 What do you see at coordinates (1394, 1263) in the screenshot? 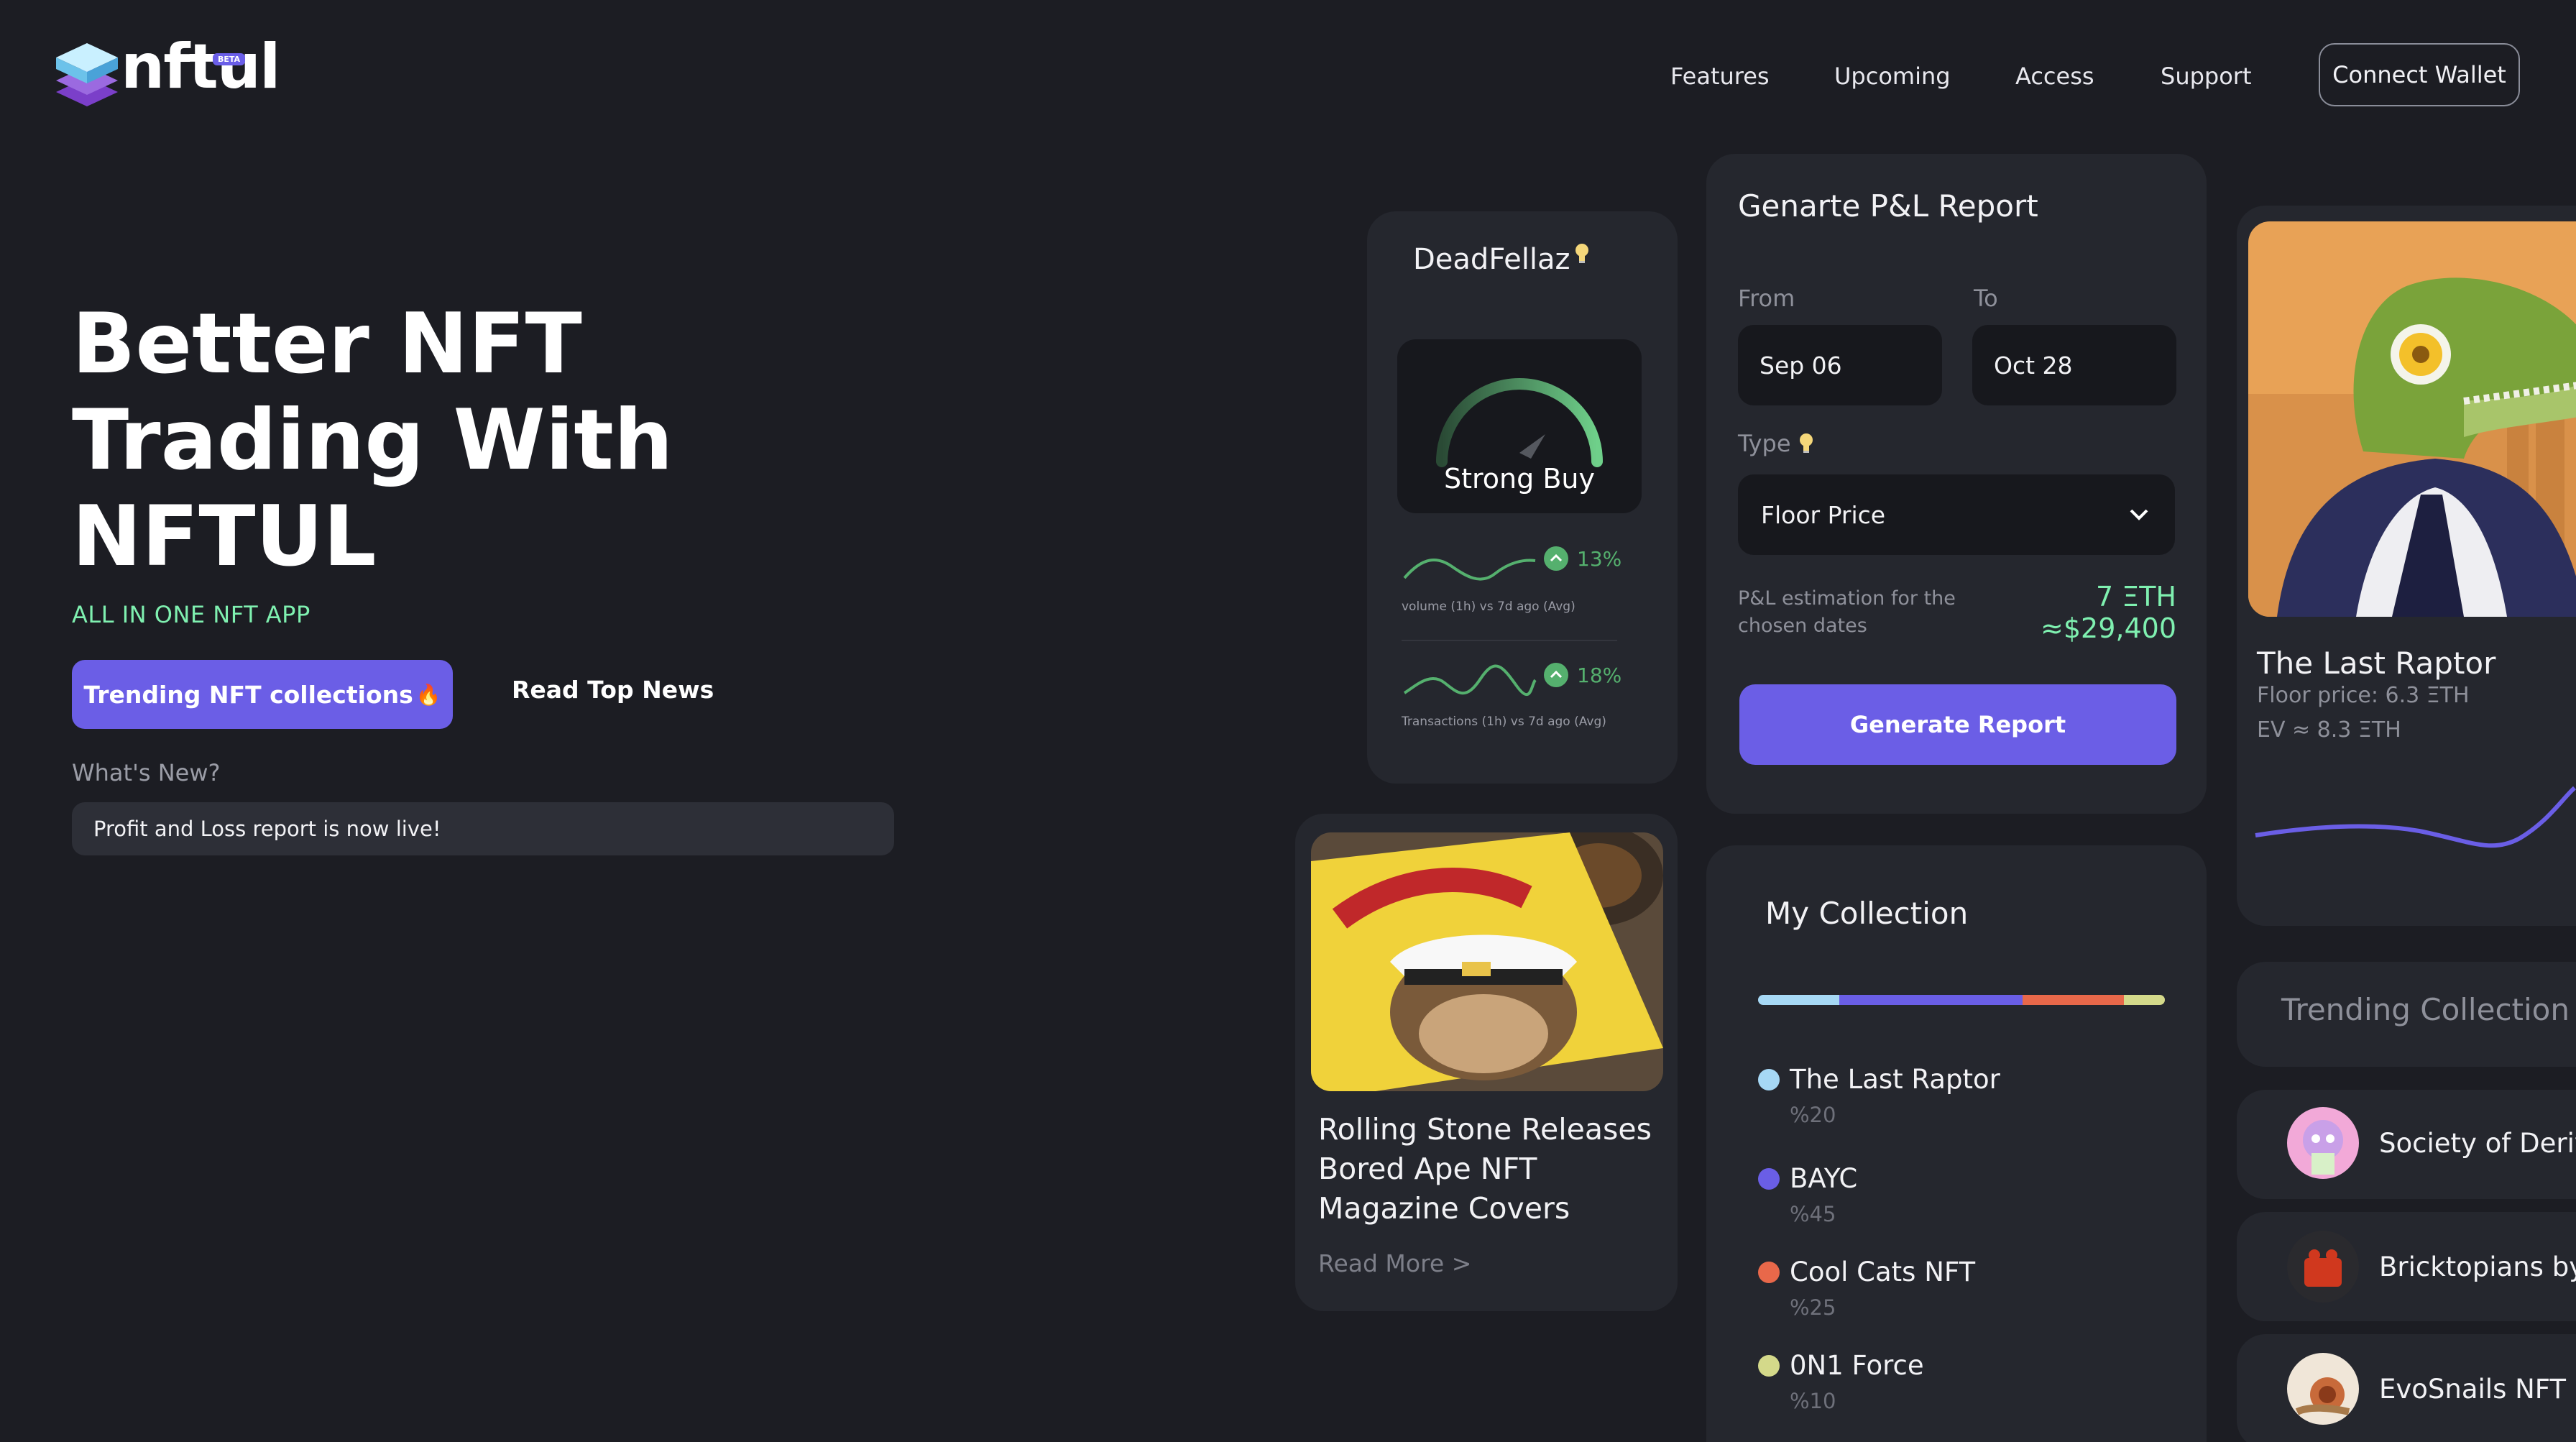
I see `read-more-link: Read More >` at bounding box center [1394, 1263].